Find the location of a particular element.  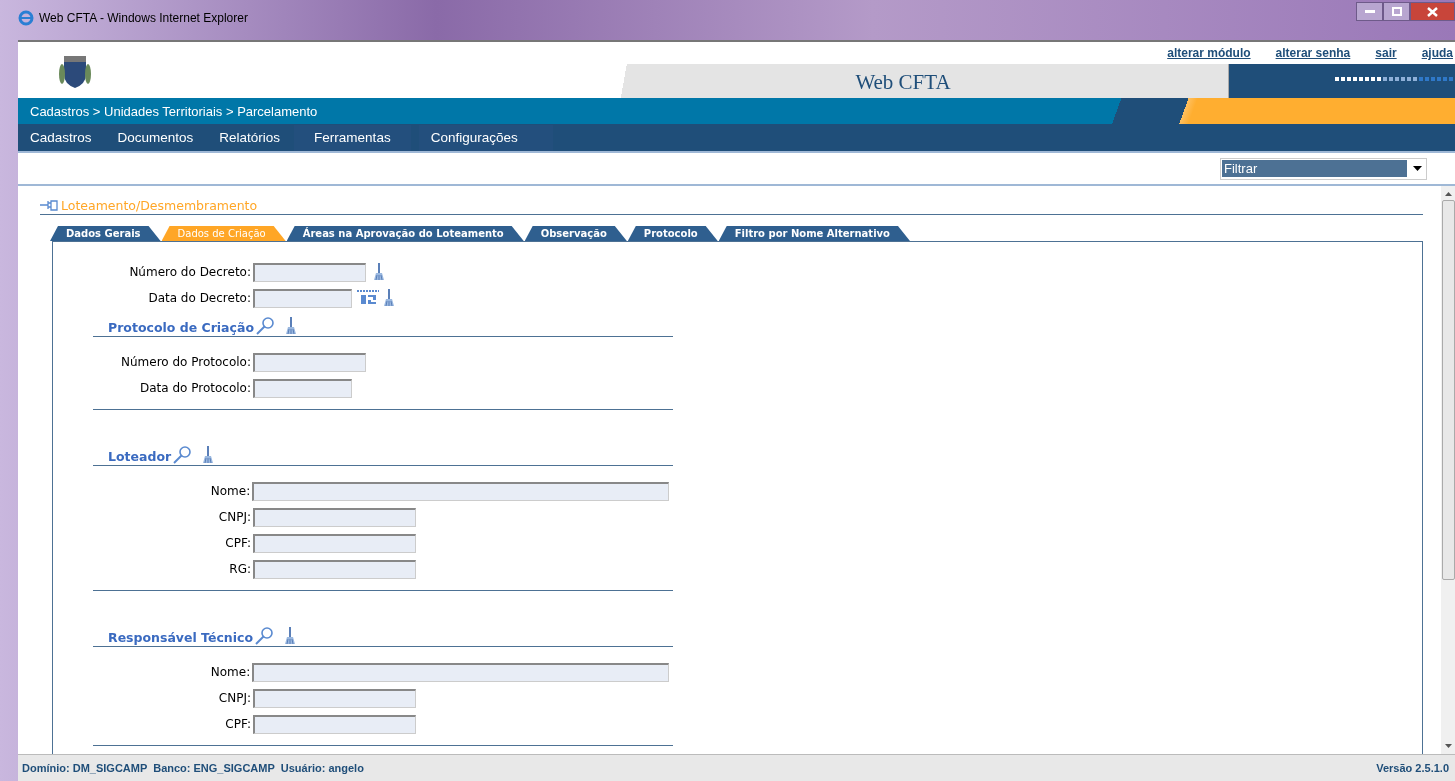

menu-item: Documentos is located at coordinates (152, 137).